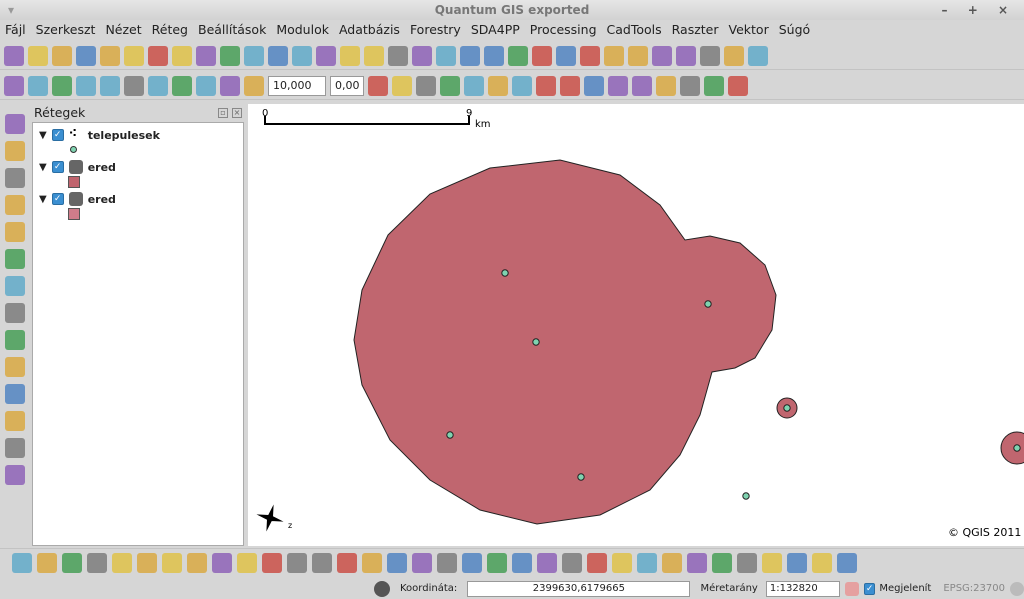 Image resolution: width=1024 pixels, height=599 pixels. What do you see at coordinates (322, 562) in the screenshot?
I see `road-graph-icon` at bounding box center [322, 562].